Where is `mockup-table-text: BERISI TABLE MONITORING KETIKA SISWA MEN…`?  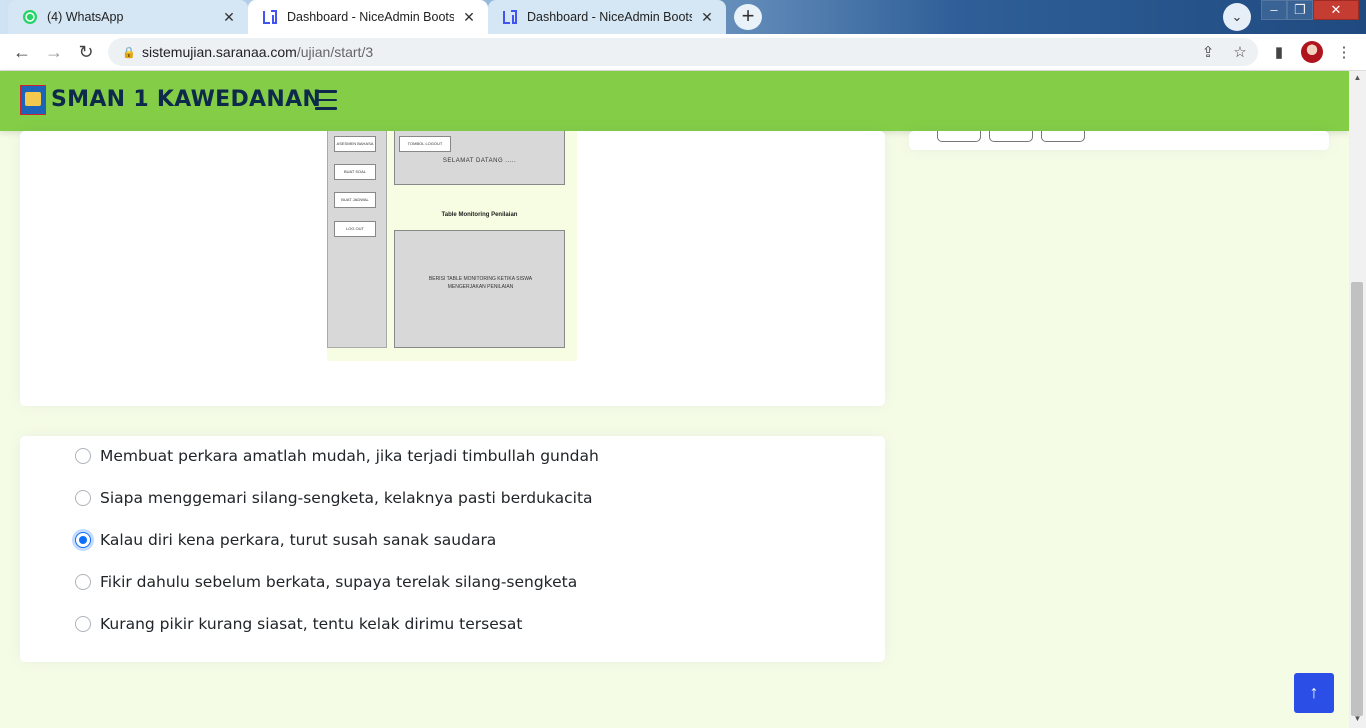
mockup-table-text: BERISI TABLE MONITORING KETIKA SISWA MEN… is located at coordinates (480, 283).